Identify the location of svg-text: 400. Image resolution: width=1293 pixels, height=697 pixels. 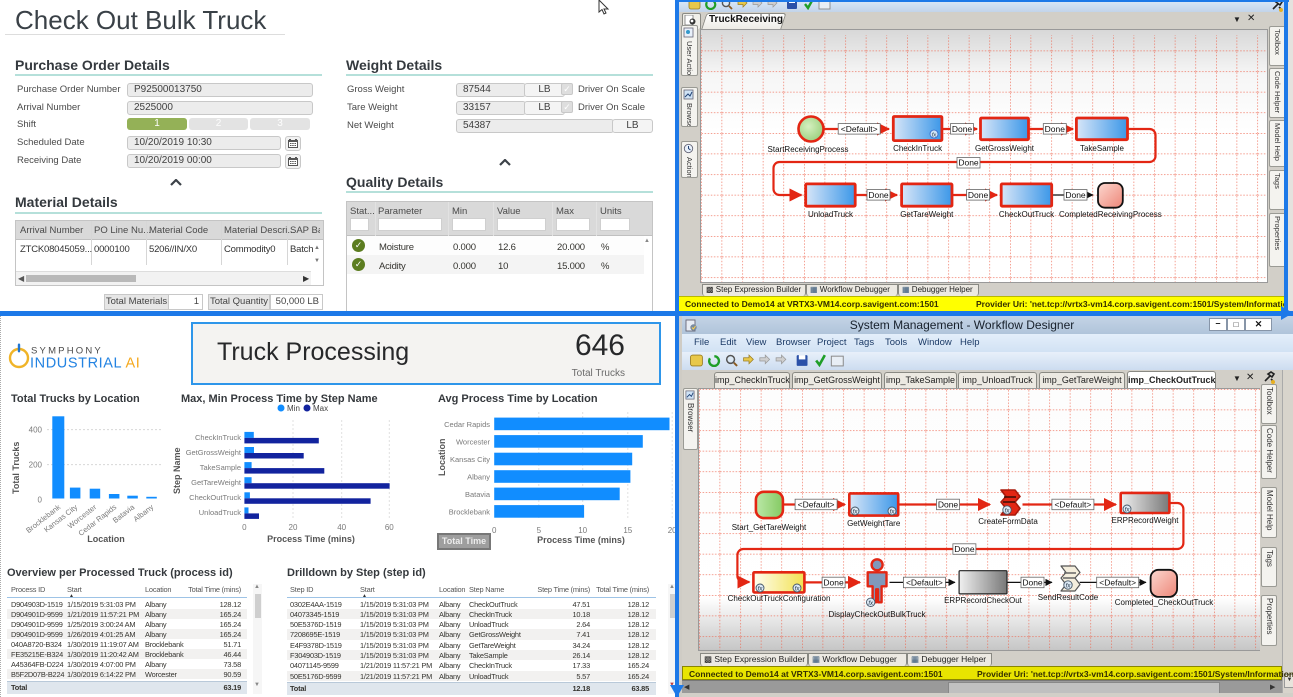
(36, 430).